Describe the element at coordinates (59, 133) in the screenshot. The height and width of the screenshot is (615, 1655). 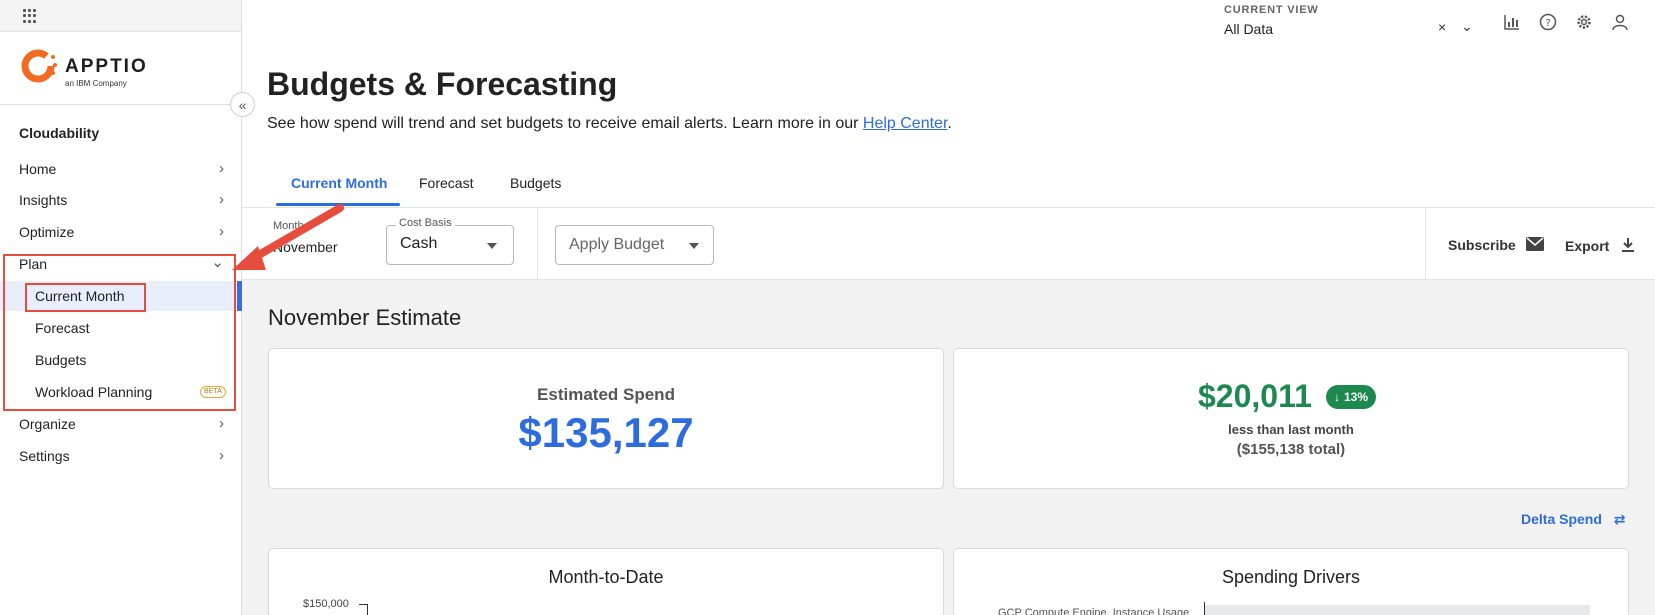
I see `sidebar-section-title: Cloudability` at that location.